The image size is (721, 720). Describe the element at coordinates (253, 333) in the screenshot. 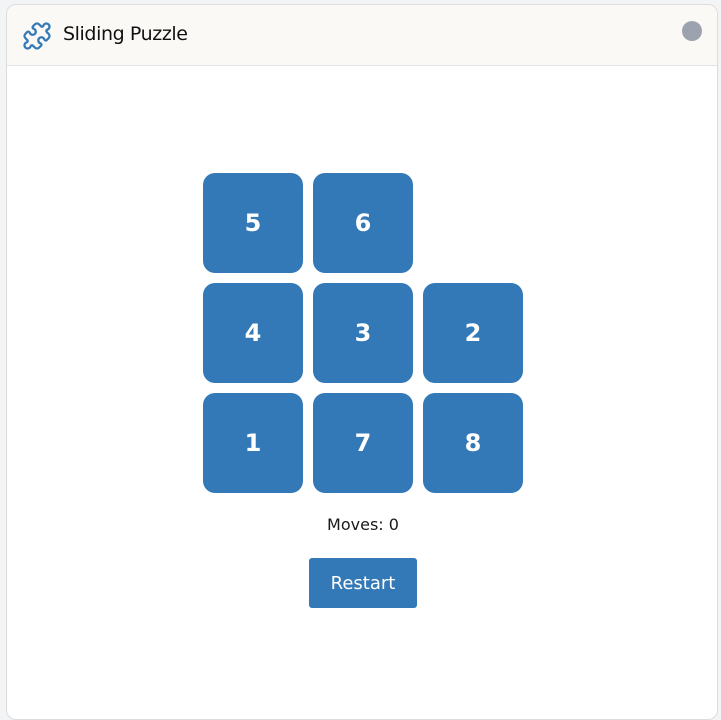

I see `puzzle-tile-4: 4` at that location.